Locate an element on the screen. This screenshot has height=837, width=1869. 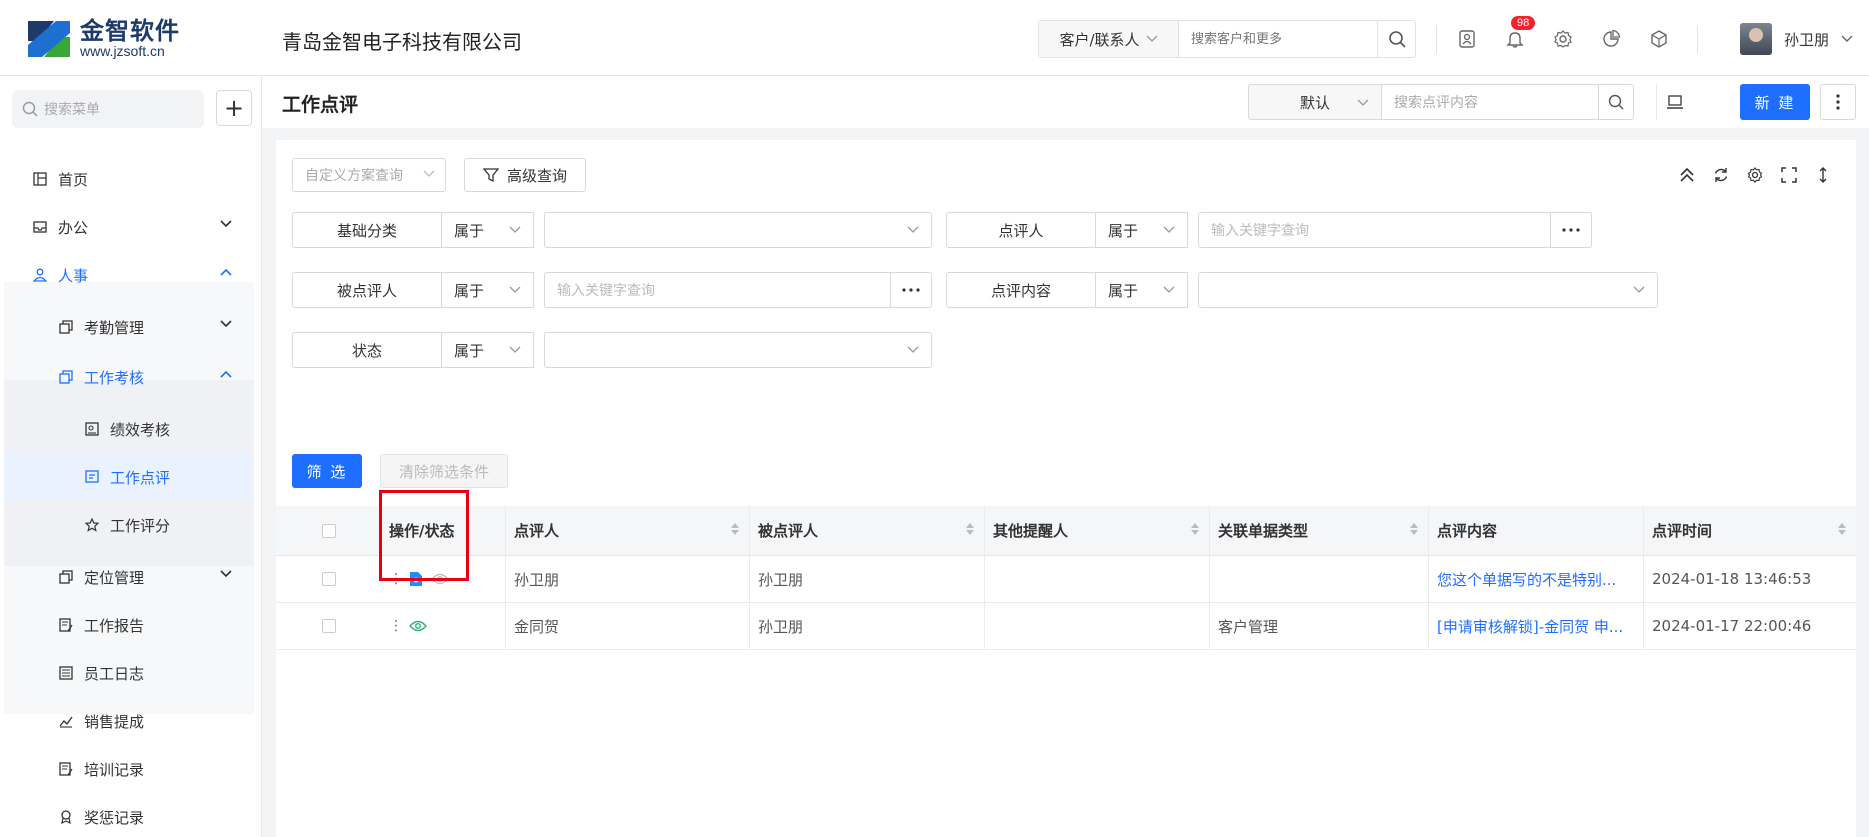
copy-icon is located at coordinates (66, 577).